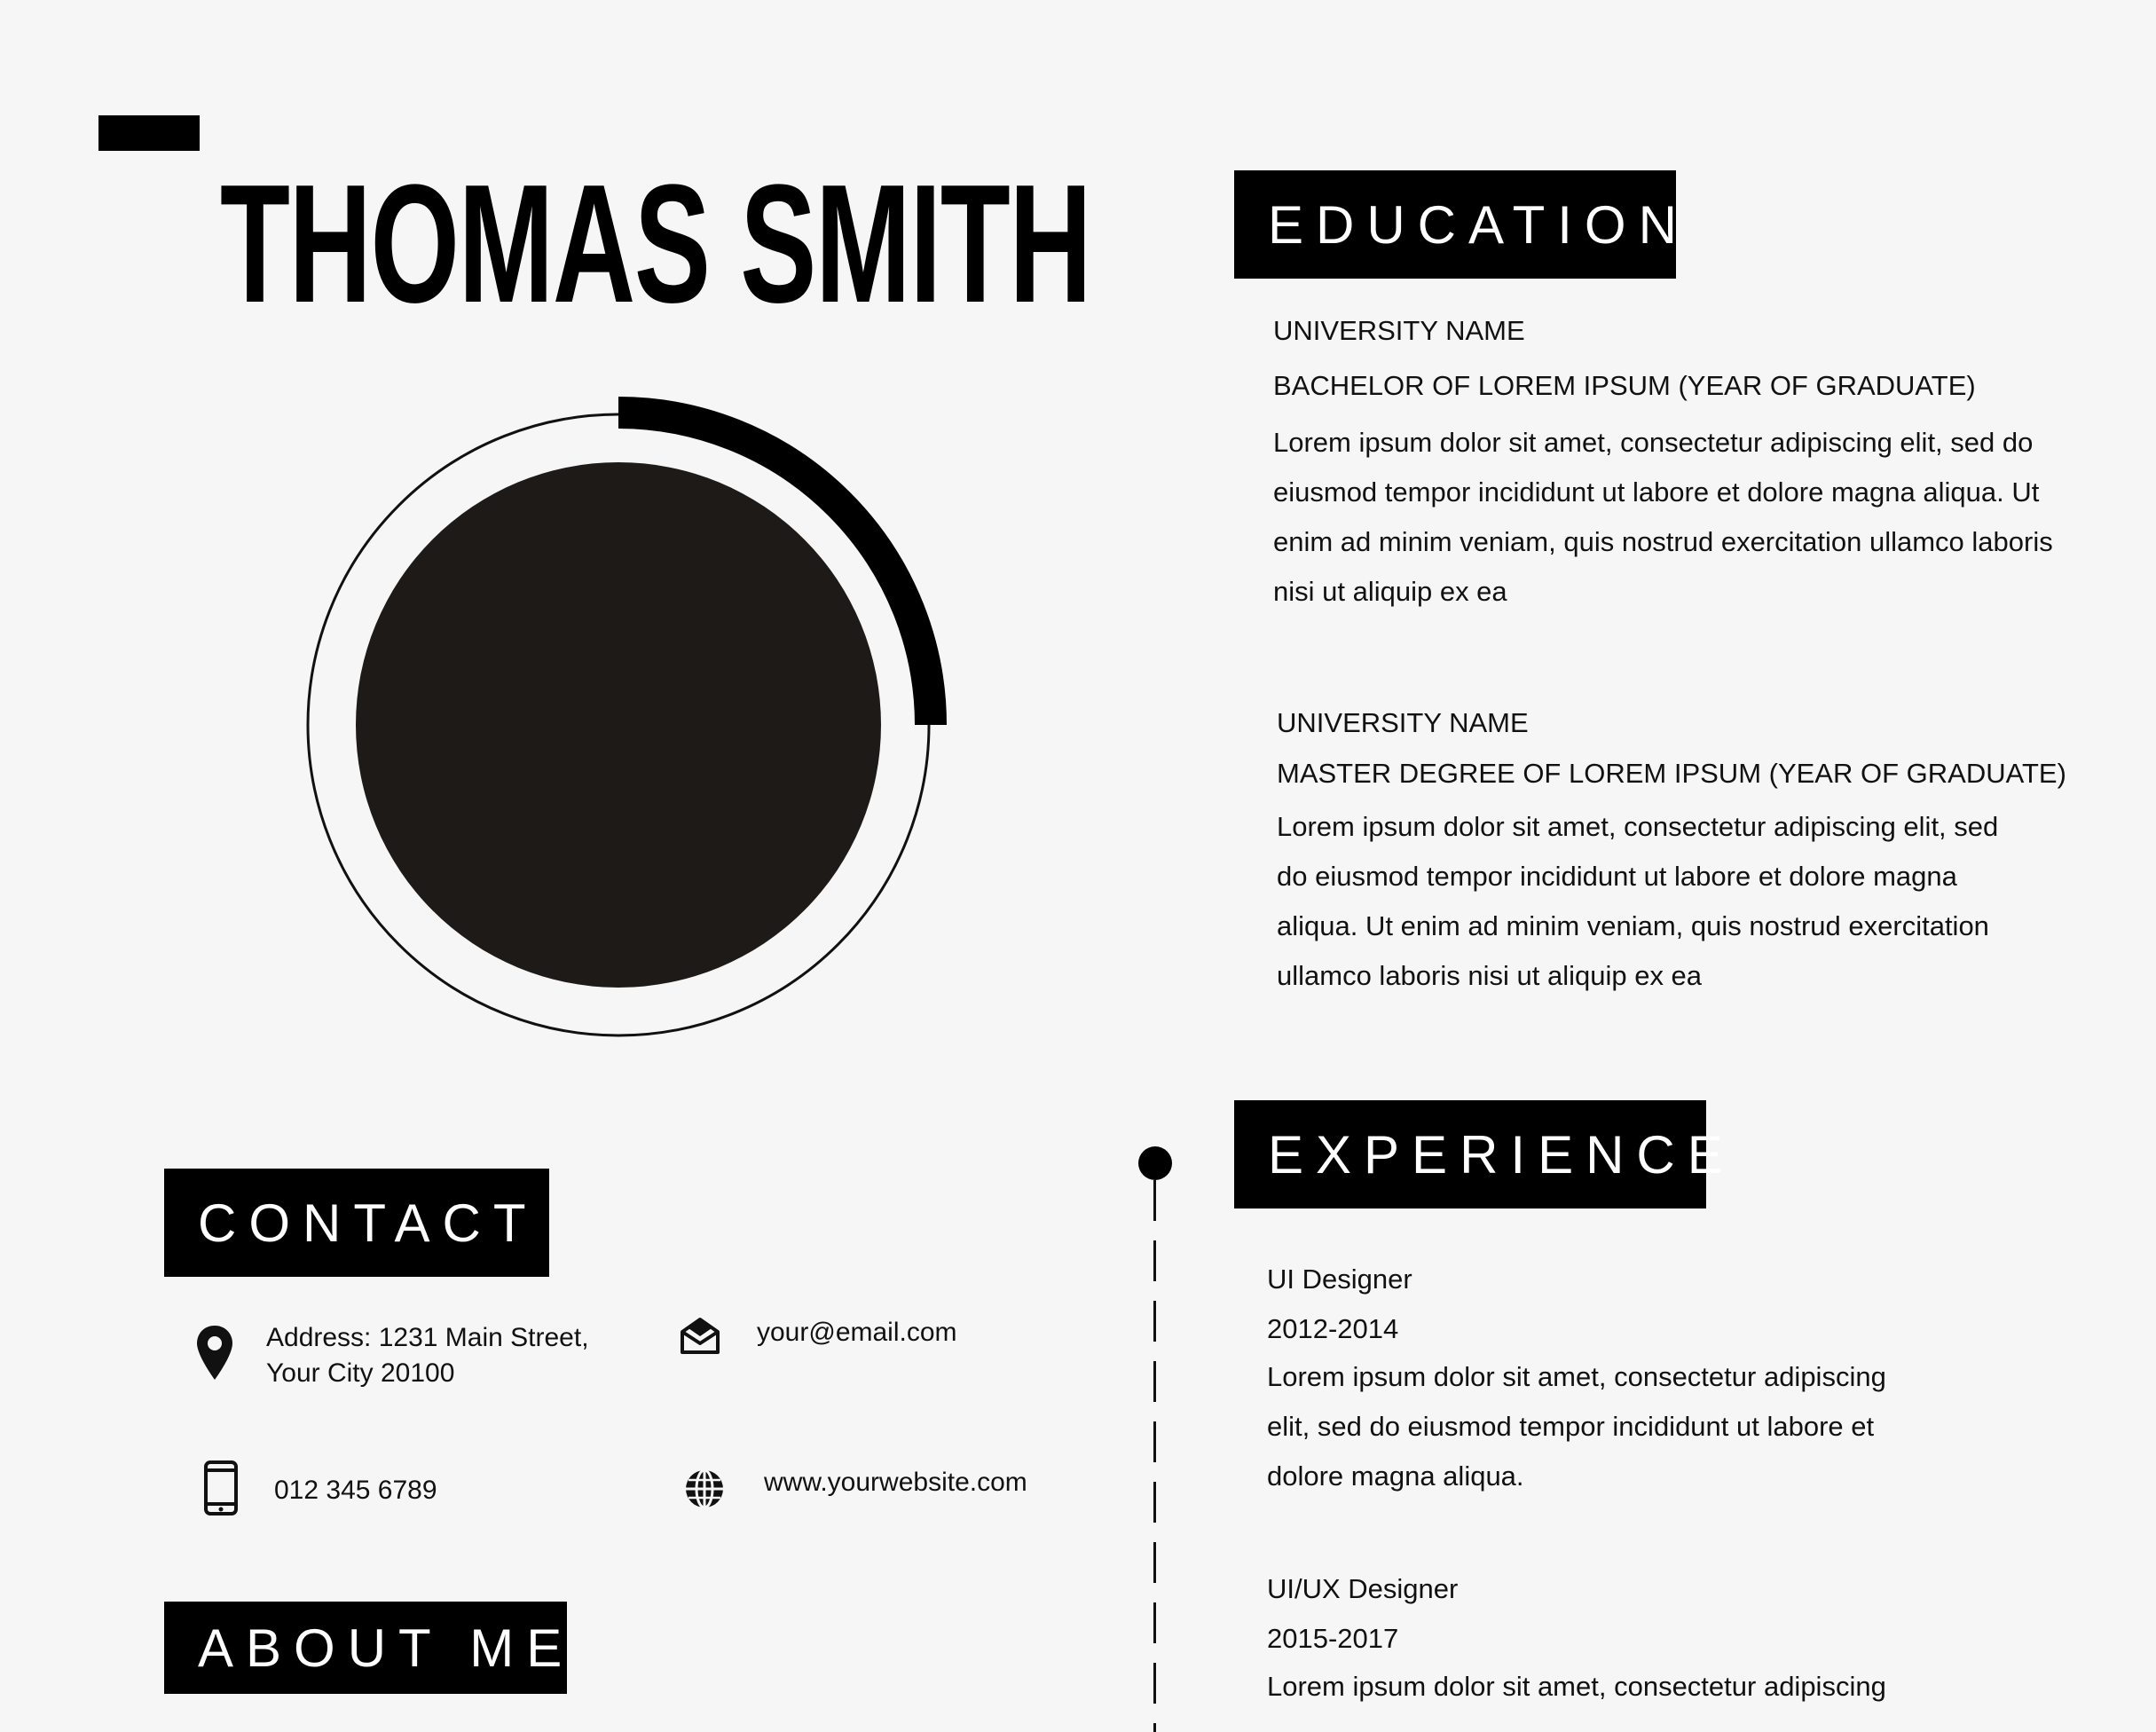 The height and width of the screenshot is (1732, 2156). What do you see at coordinates (214, 1353) in the screenshot?
I see `location-pin-icon` at bounding box center [214, 1353].